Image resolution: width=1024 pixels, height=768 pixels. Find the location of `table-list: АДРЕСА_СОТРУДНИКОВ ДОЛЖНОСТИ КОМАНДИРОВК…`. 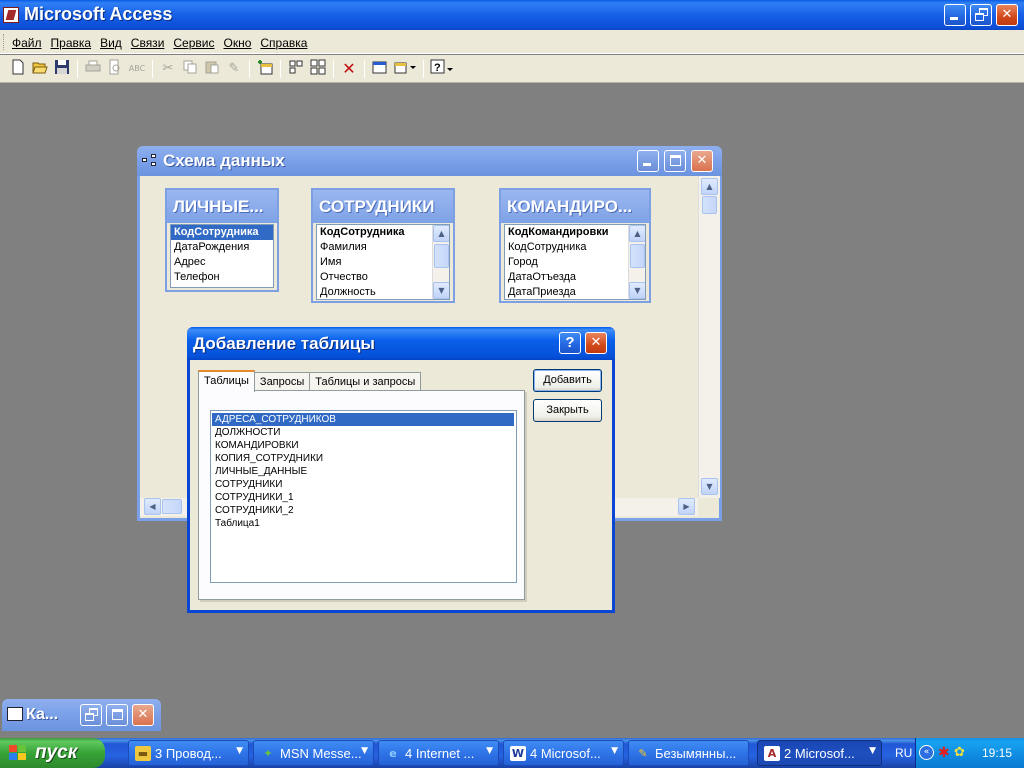

table-list: АДРЕСА_СОТРУДНИКОВ ДОЛЖНОСТИ КОМАНДИРОВК… is located at coordinates (363, 496).